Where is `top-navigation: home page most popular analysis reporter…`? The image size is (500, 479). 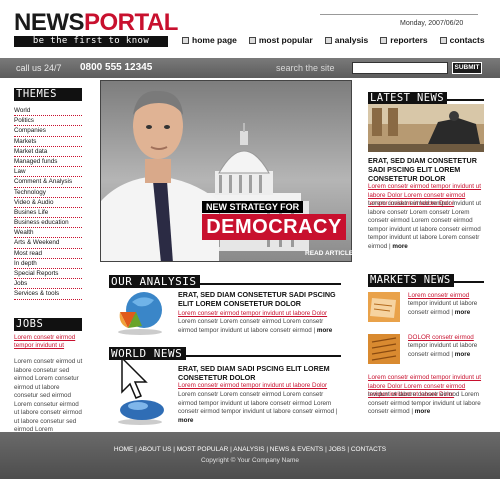 top-navigation: home page most popular analysis reporter… is located at coordinates (333, 40).